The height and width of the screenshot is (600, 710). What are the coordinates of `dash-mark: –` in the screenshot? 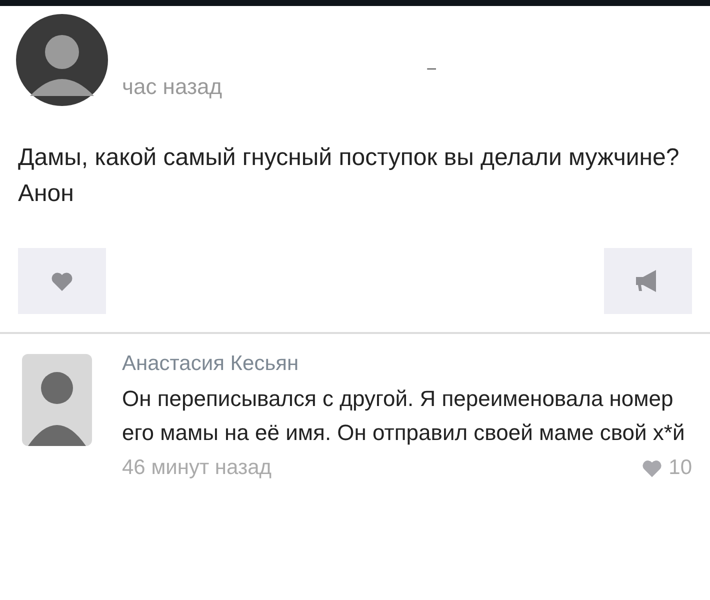 It's located at (431, 69).